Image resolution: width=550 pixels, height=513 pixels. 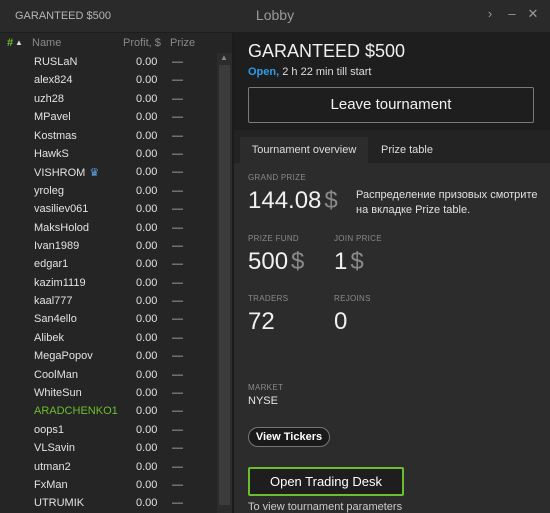 I want to click on player-name-text: Ivan1989, so click(x=57, y=245).